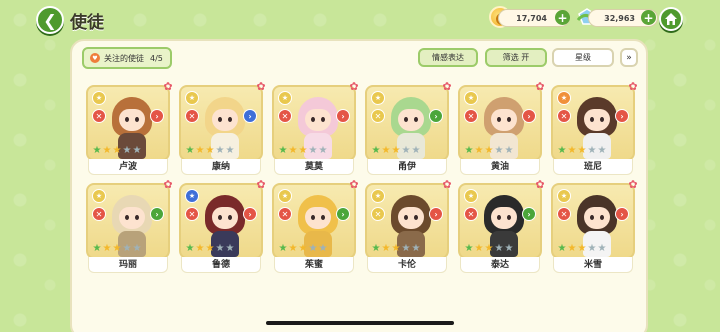 The image size is (720, 332). What do you see at coordinates (619, 18) in the screenshot?
I see `gem-amount: 32,963` at bounding box center [619, 18].